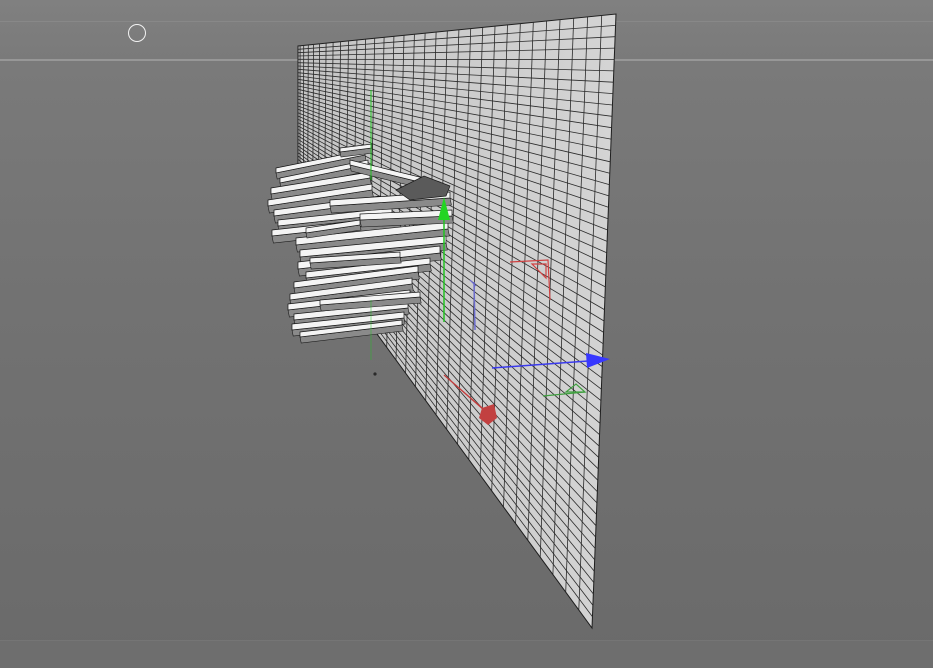  What do you see at coordinates (375, 374) in the screenshot?
I see `origin-point` at bounding box center [375, 374].